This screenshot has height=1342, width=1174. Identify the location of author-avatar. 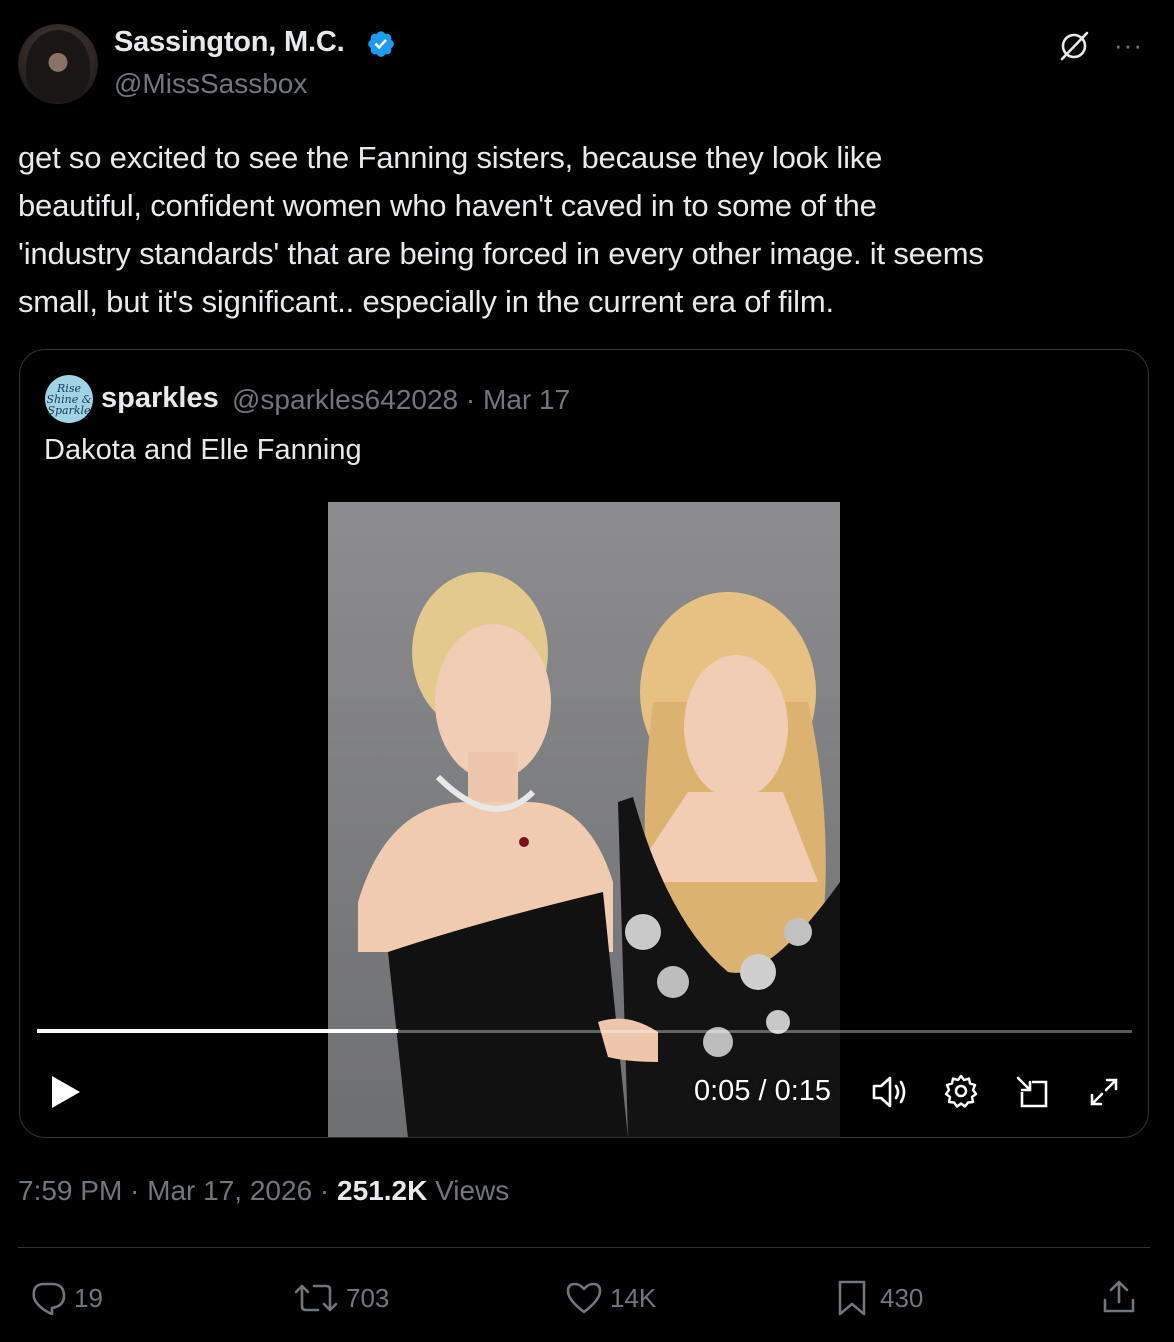
(58, 64).